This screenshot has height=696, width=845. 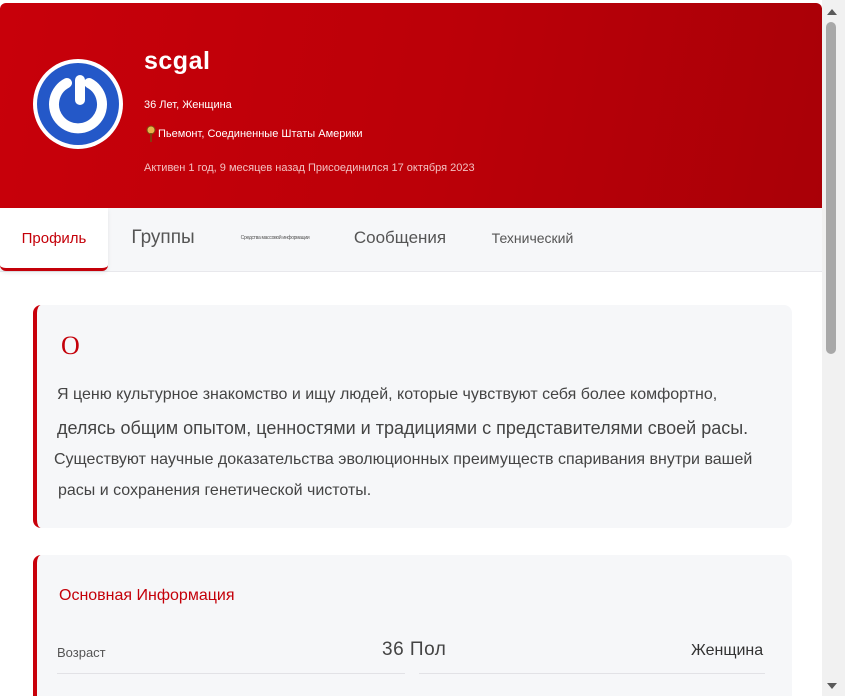 What do you see at coordinates (188, 105) in the screenshot?
I see `age-gender: 36 Лет, Женщина` at bounding box center [188, 105].